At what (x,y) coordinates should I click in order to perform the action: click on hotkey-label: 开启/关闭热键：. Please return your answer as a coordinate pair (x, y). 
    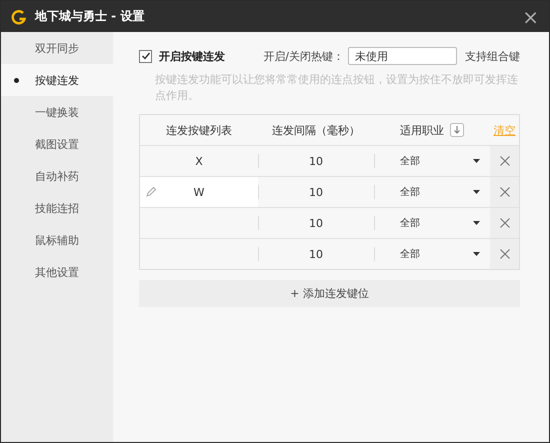
    Looking at the image, I should click on (303, 56).